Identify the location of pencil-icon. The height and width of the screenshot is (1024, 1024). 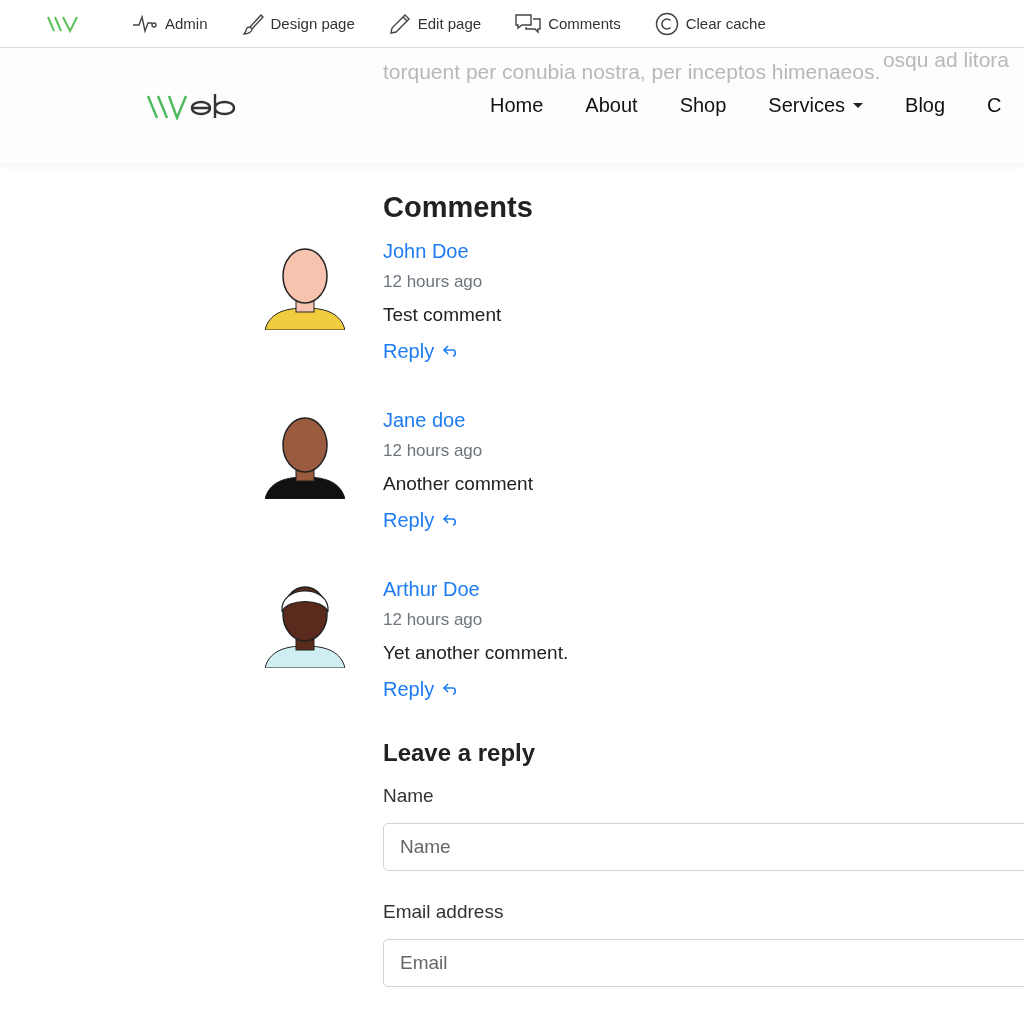
(399, 23).